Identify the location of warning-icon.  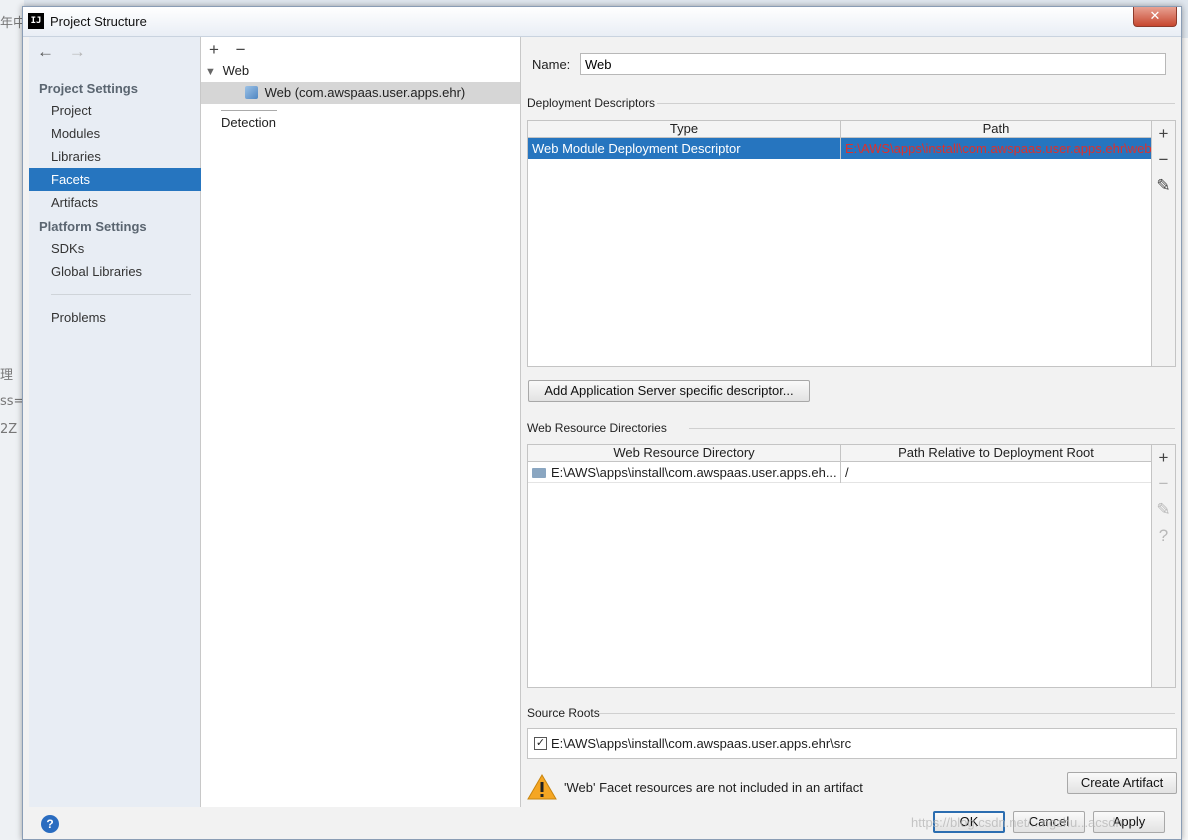
(542, 787).